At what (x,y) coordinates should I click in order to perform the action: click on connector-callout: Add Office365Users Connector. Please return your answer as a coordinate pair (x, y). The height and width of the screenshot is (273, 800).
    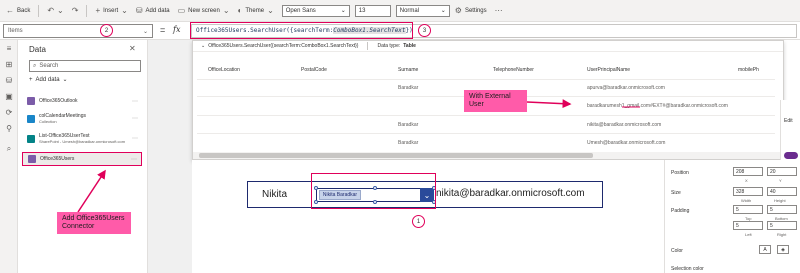
    Looking at the image, I should click on (94, 223).